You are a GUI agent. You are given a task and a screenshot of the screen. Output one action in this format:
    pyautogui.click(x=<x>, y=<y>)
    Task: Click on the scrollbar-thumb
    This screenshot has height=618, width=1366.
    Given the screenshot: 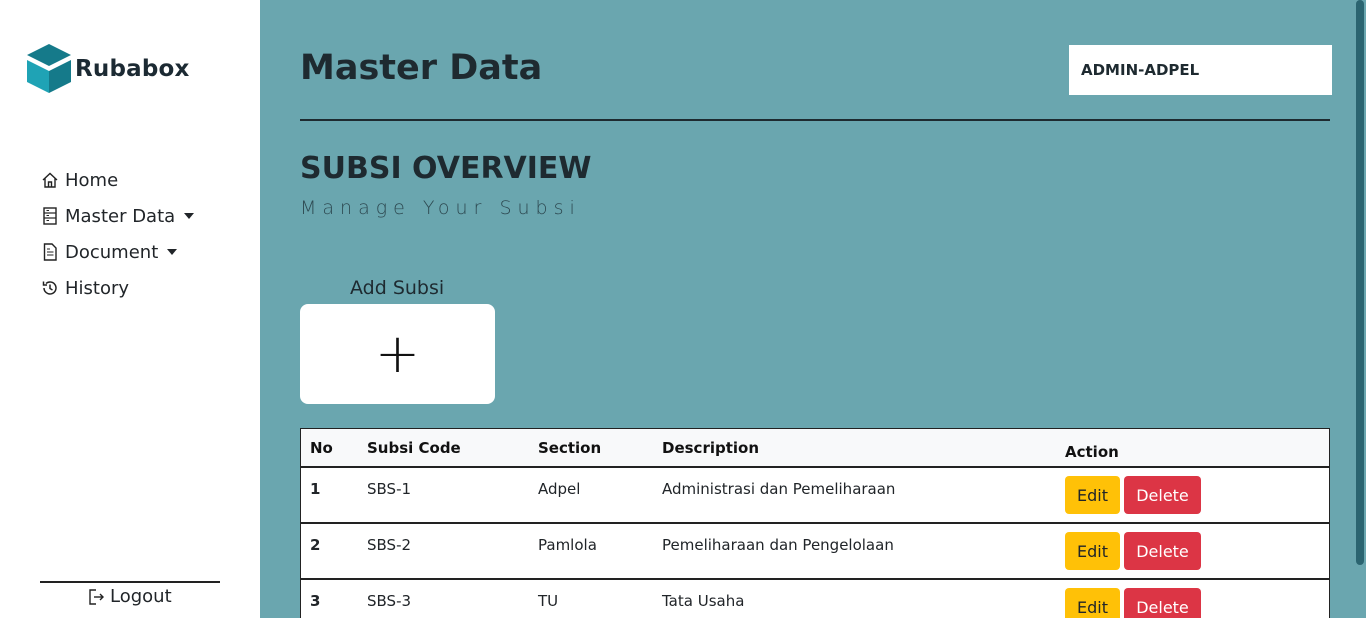 What is the action you would take?
    pyautogui.click(x=1360, y=282)
    